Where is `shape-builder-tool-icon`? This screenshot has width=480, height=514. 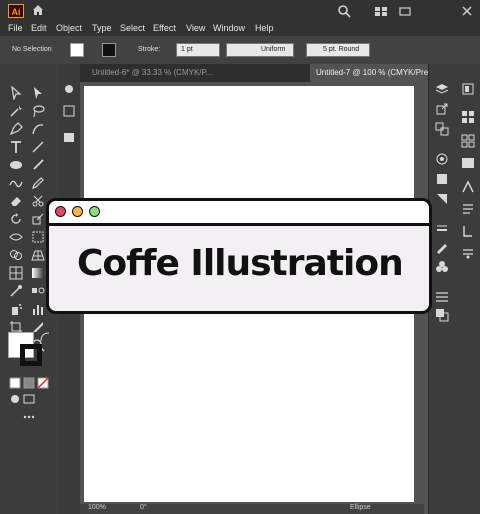 shape-builder-tool-icon is located at coordinates (16, 255).